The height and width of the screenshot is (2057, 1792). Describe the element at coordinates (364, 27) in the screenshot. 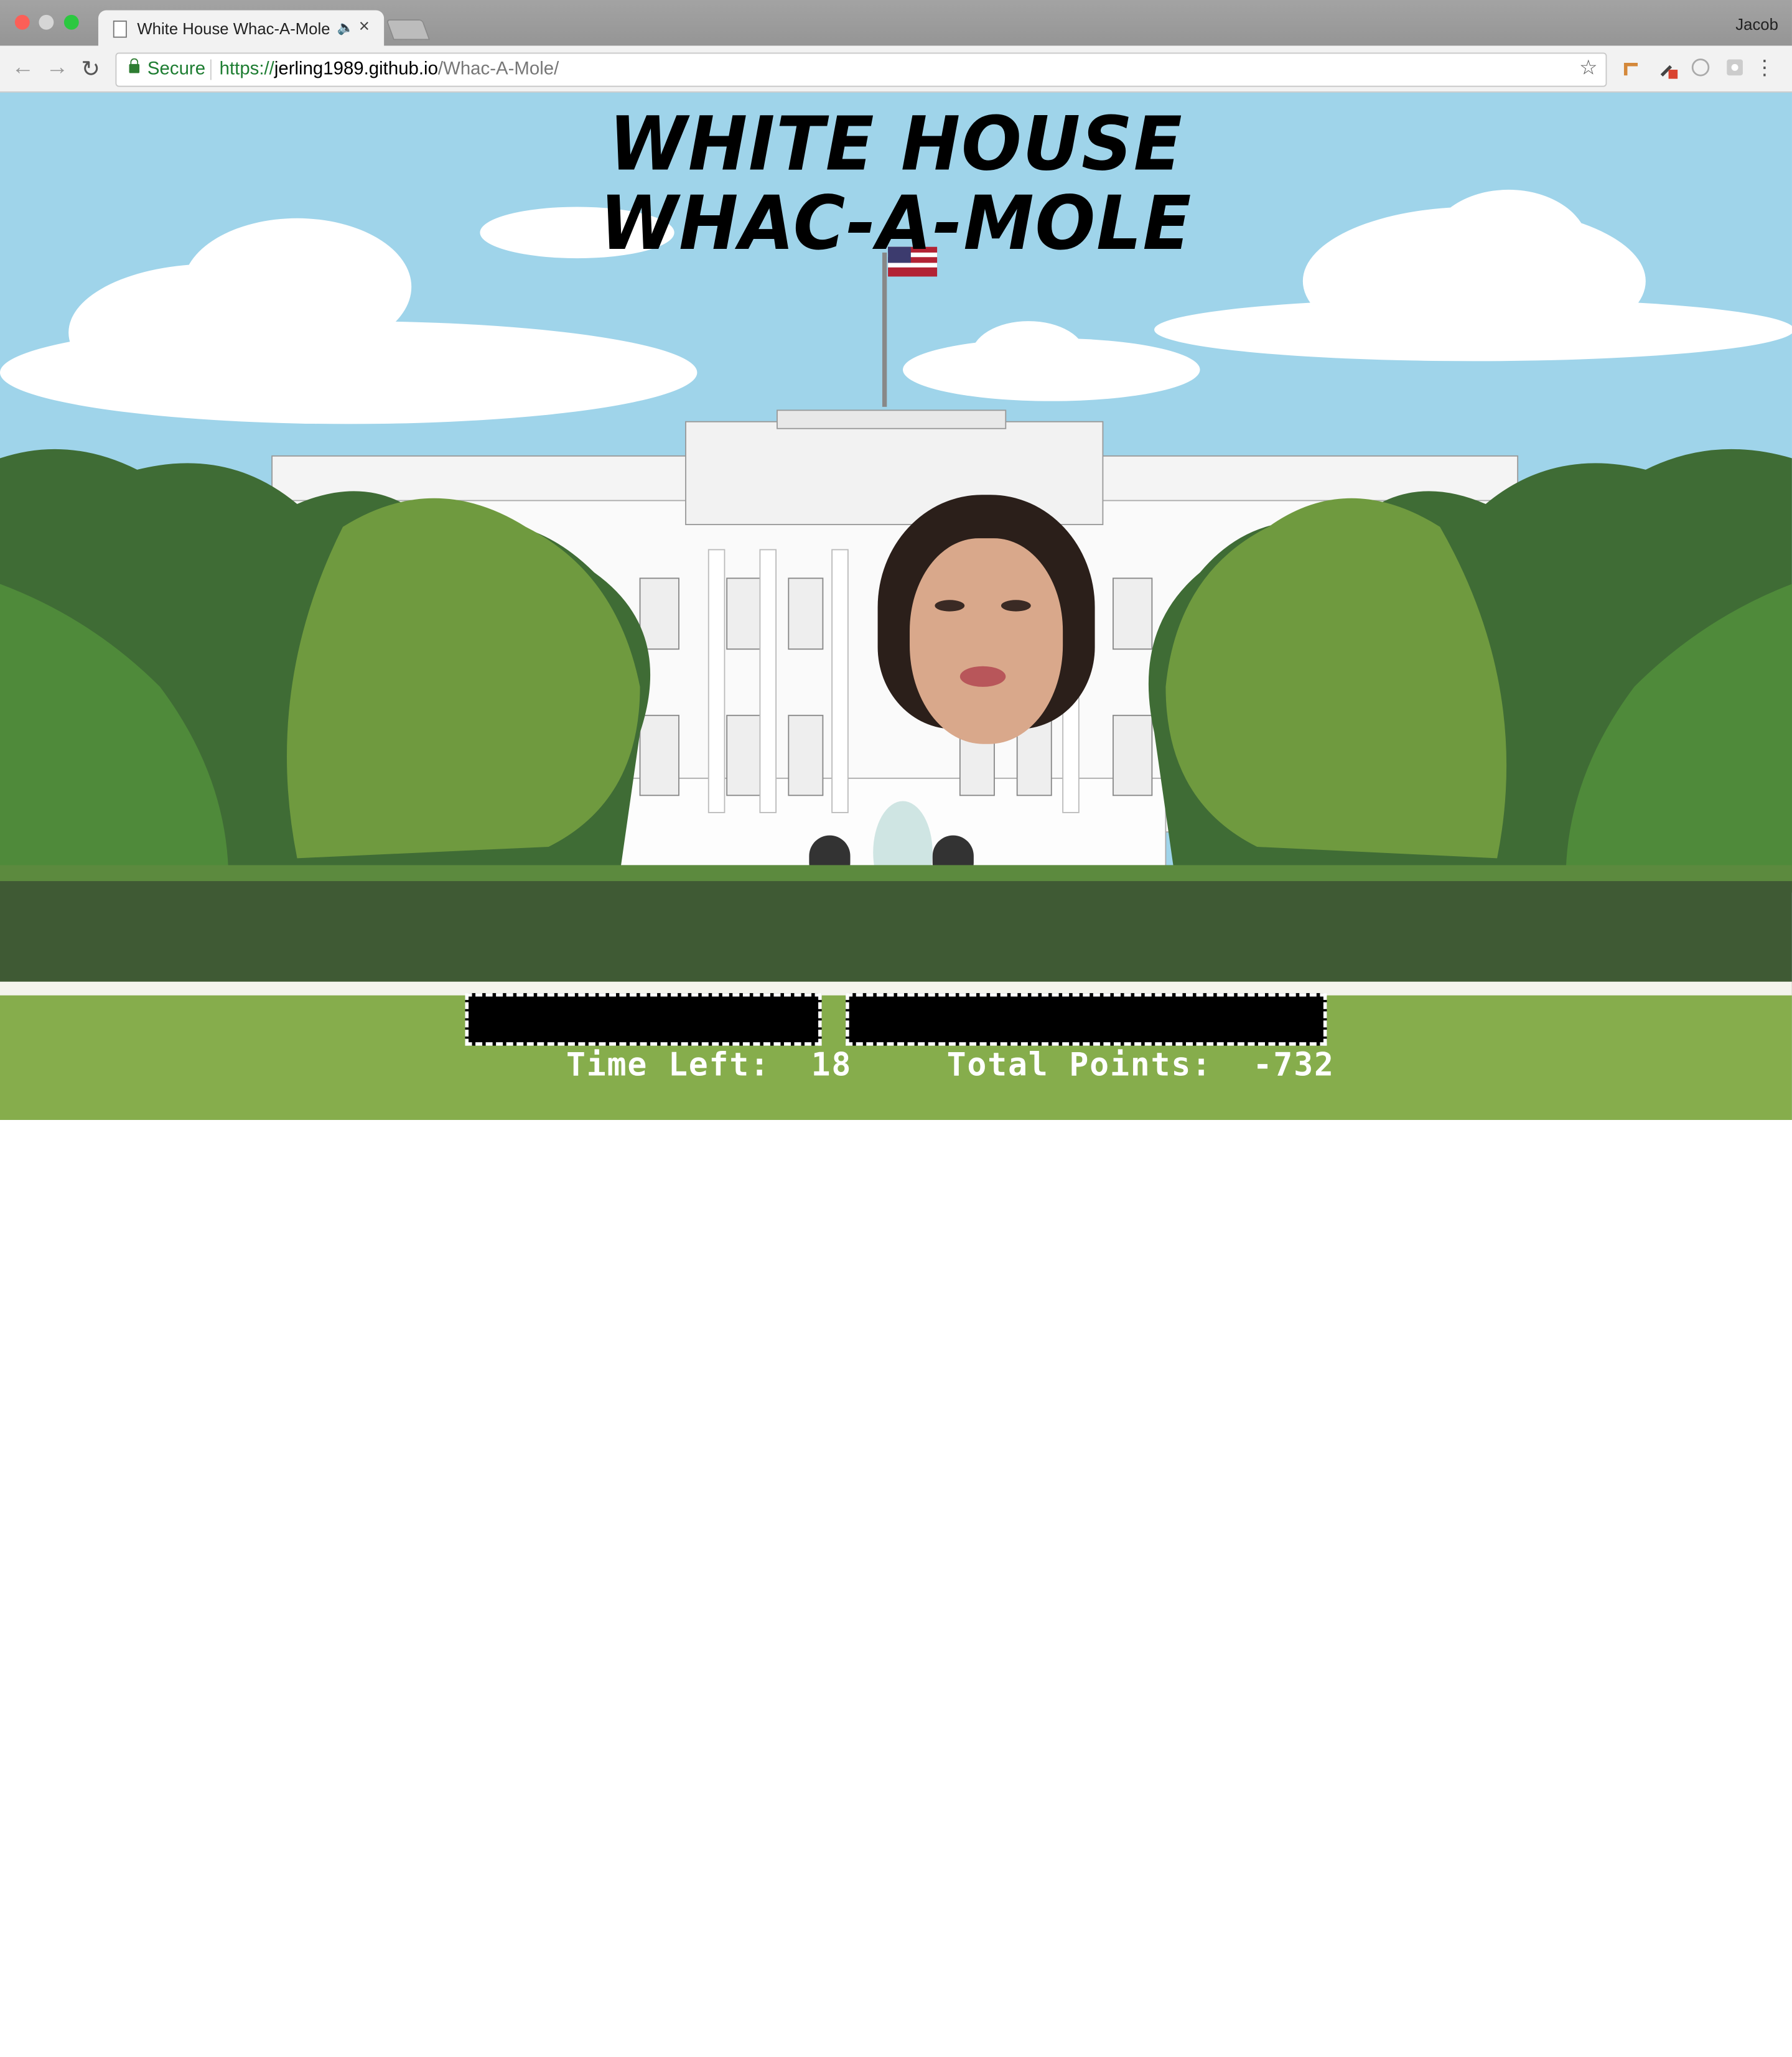

I see `close-tab-icon: ×` at that location.